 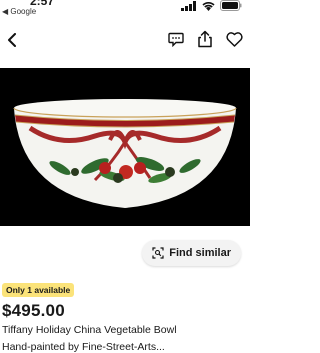 What do you see at coordinates (158, 253) in the screenshot?
I see `visual-search-icon` at bounding box center [158, 253].